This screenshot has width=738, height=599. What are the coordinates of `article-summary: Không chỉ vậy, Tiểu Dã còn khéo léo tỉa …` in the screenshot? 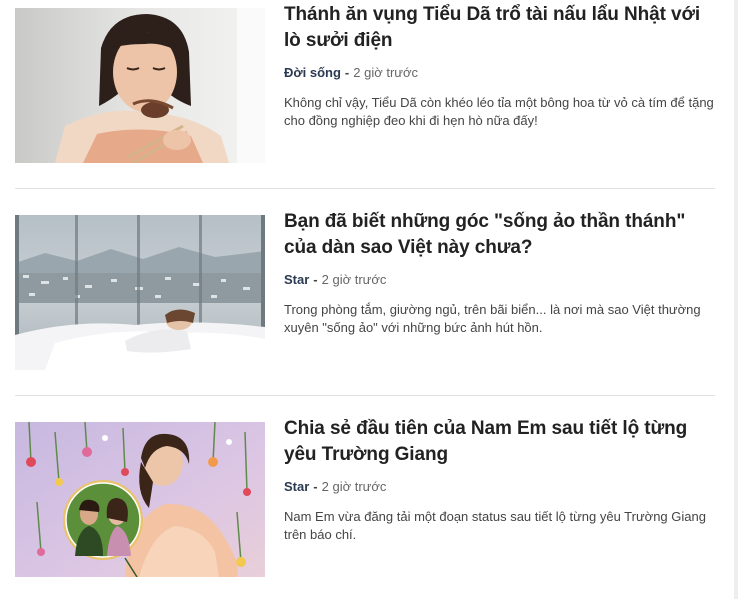 It's located at (499, 111).